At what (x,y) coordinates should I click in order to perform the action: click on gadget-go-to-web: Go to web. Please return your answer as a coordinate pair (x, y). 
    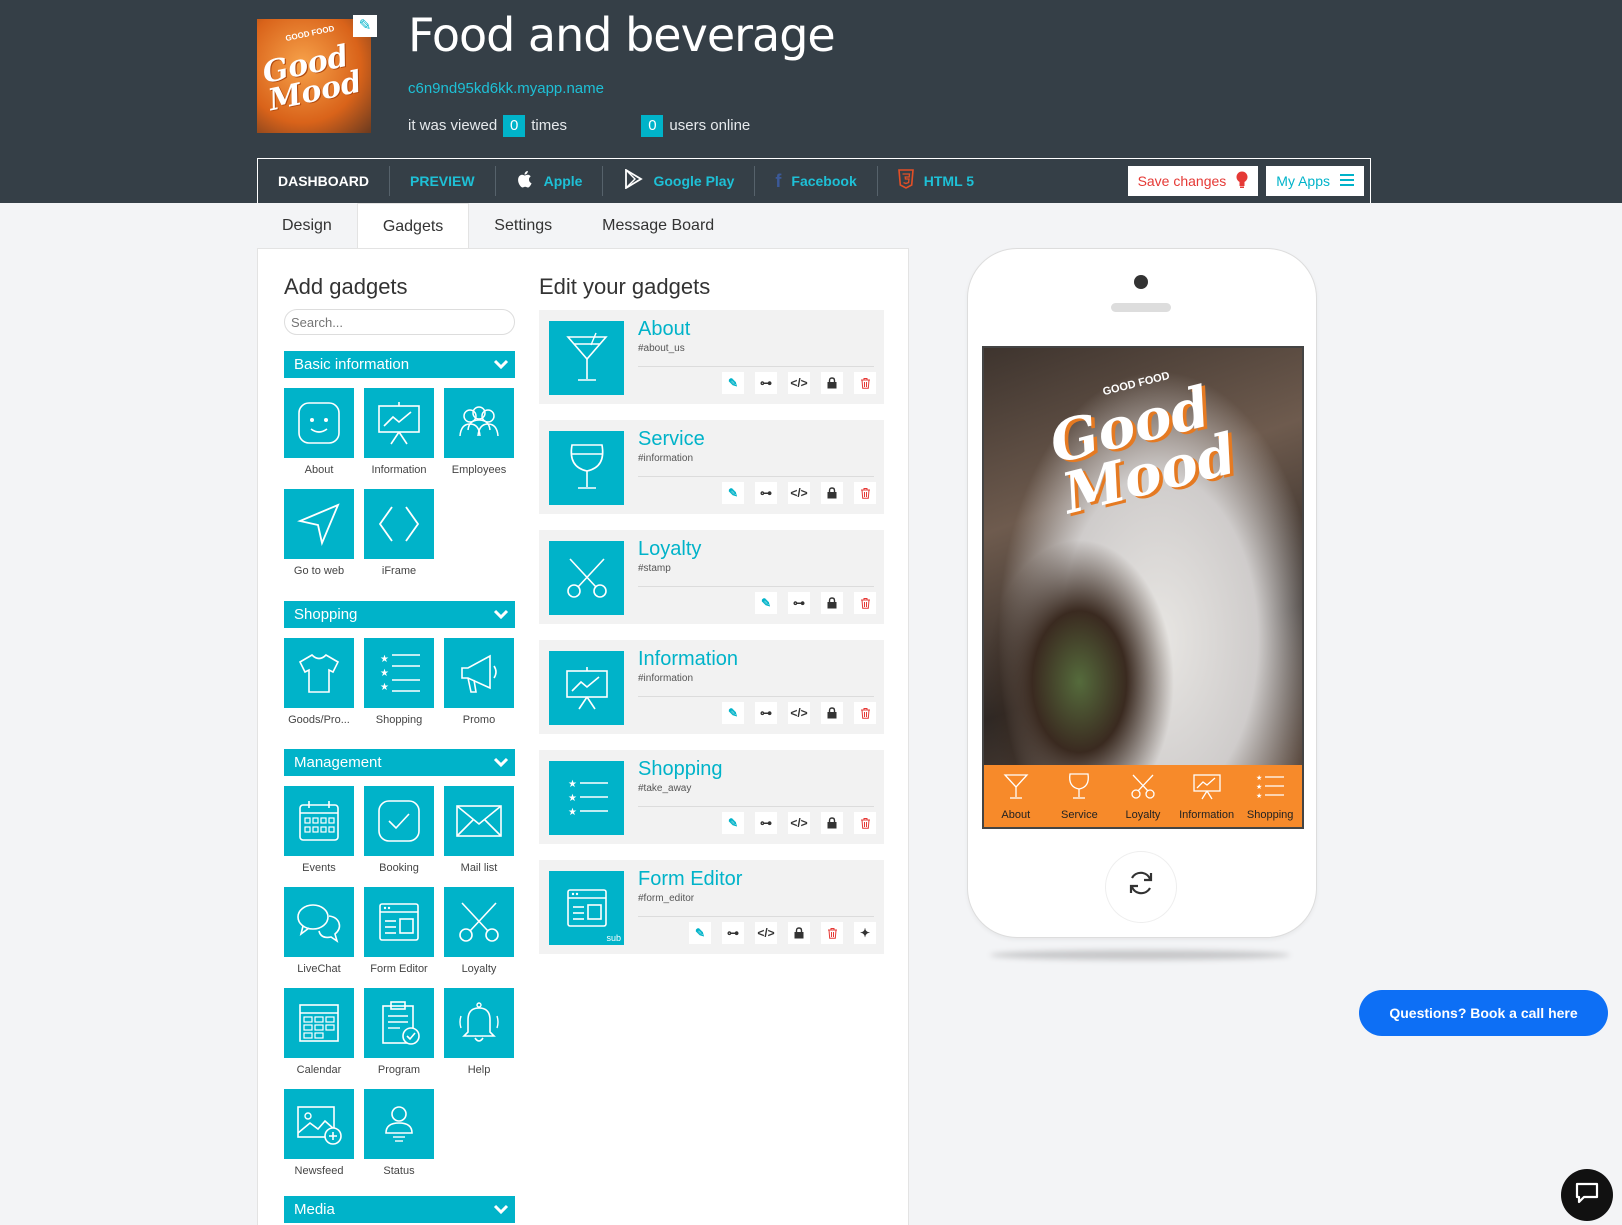
    Looking at the image, I should click on (319, 533).